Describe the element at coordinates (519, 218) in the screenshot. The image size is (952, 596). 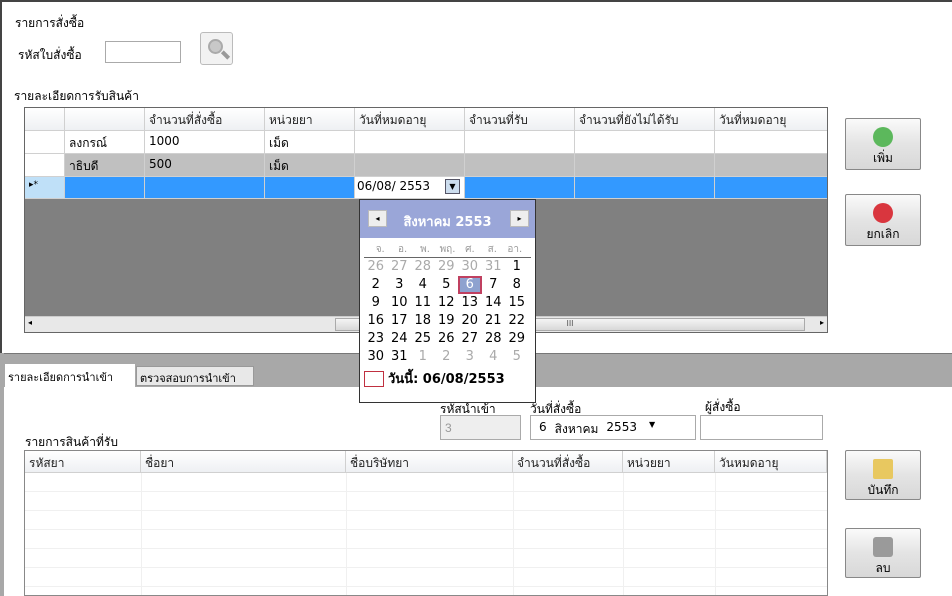
I see `next-month-button: ▸` at that location.